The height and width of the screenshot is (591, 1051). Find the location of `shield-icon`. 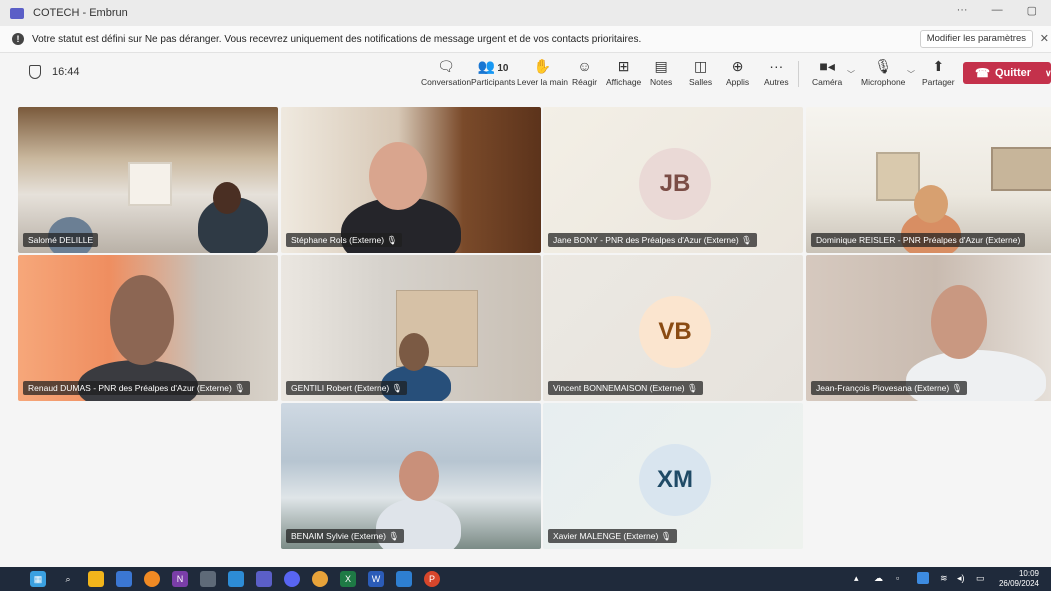

shield-icon is located at coordinates (35, 72).